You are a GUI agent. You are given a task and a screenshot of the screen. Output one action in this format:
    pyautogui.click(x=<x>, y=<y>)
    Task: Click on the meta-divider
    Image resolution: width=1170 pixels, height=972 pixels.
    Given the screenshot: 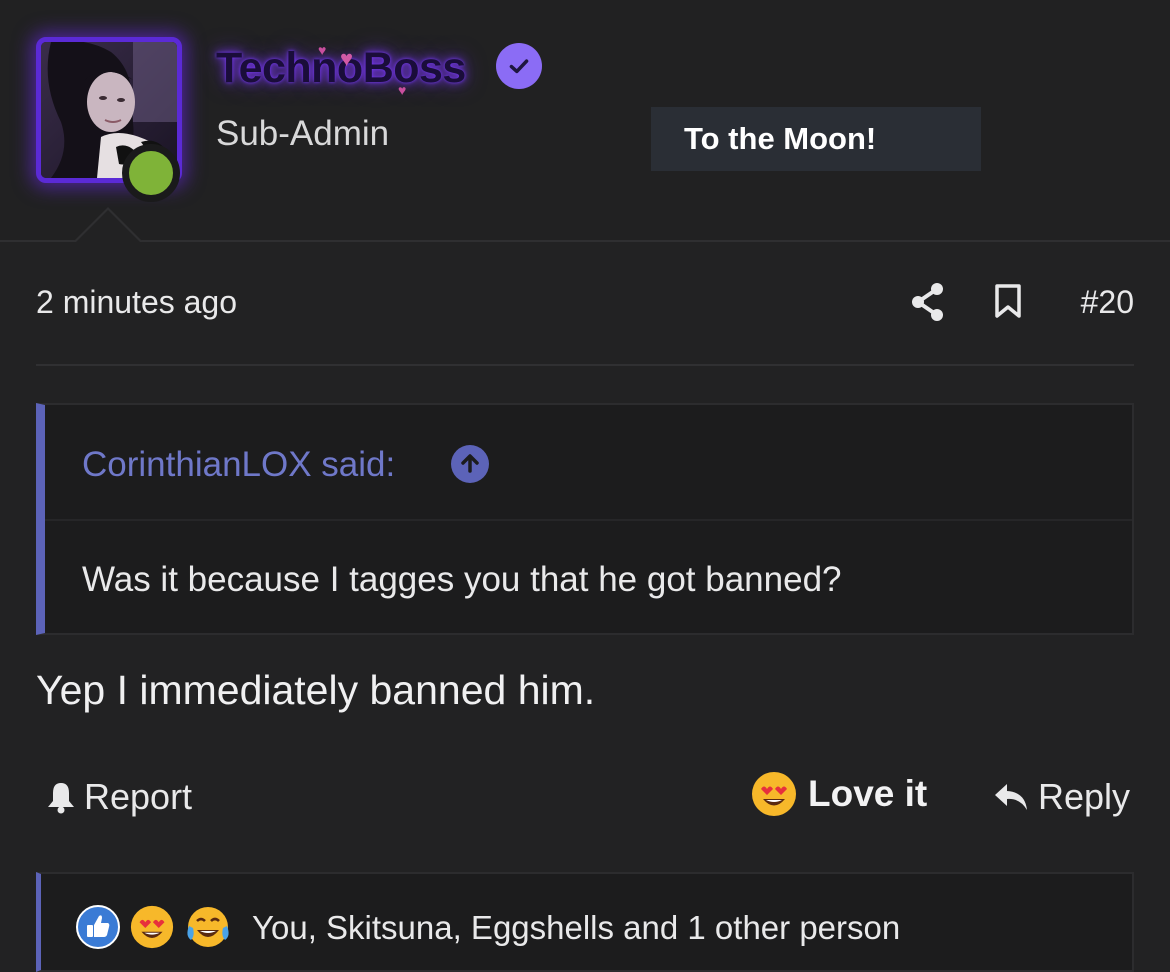 What is the action you would take?
    pyautogui.click(x=585, y=365)
    